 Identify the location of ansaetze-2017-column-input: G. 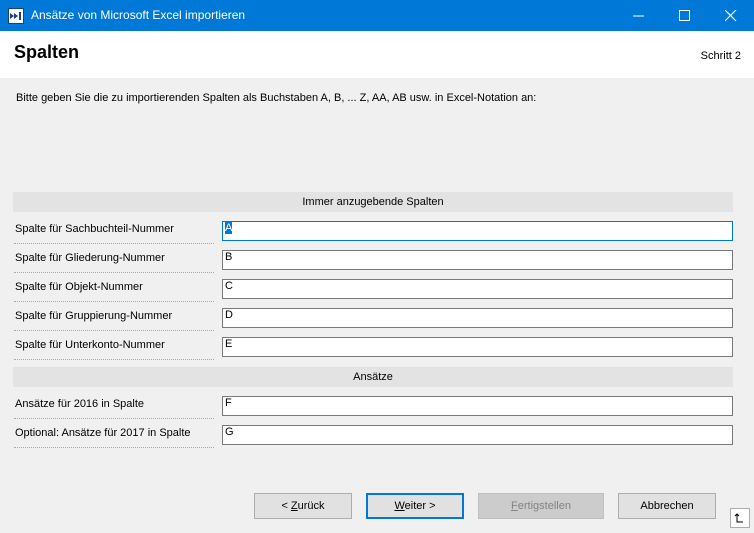
(477, 435).